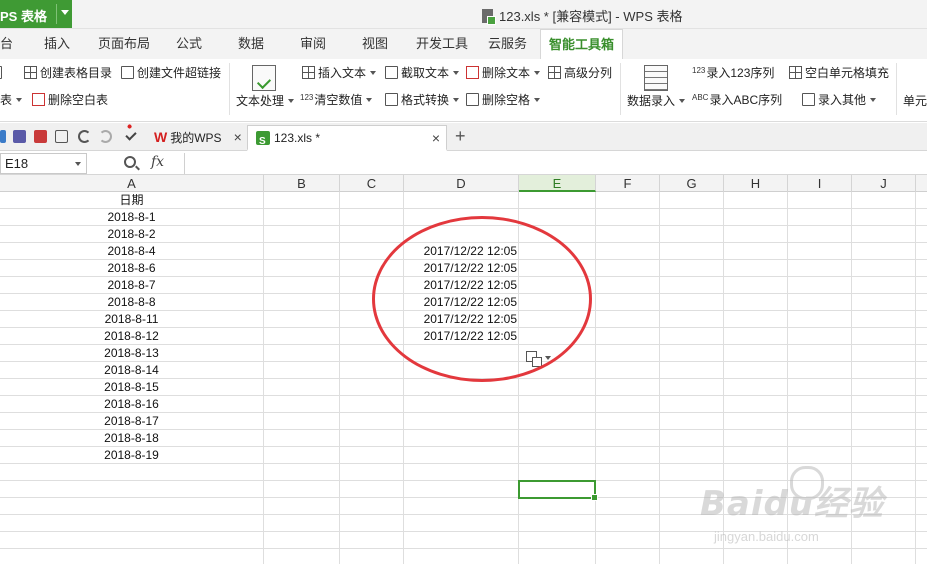 The height and width of the screenshot is (564, 927). Describe the element at coordinates (131, 455) in the screenshot. I see `cell-a: 2018-8-19` at that location.